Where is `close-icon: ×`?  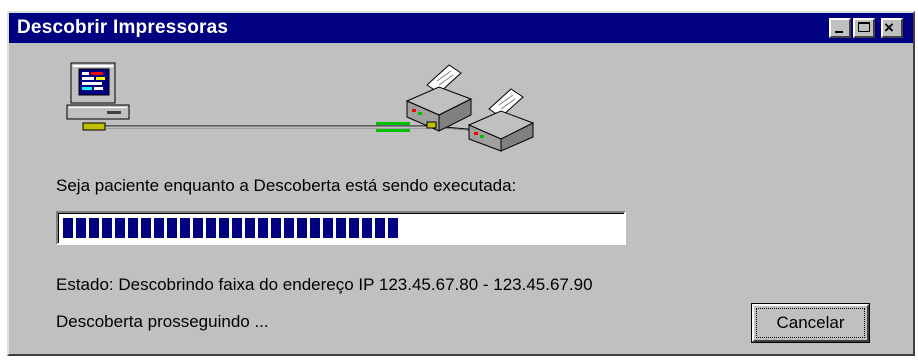 close-icon: × is located at coordinates (889, 27).